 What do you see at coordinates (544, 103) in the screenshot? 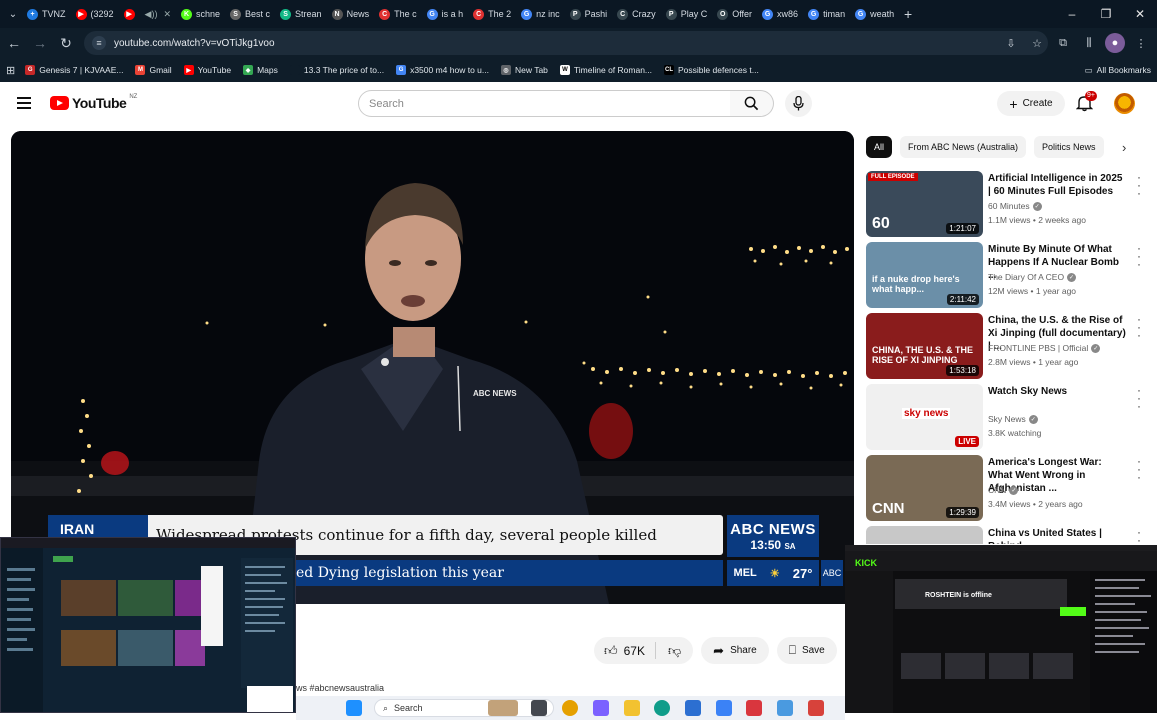
I see `search-input: Search` at bounding box center [544, 103].